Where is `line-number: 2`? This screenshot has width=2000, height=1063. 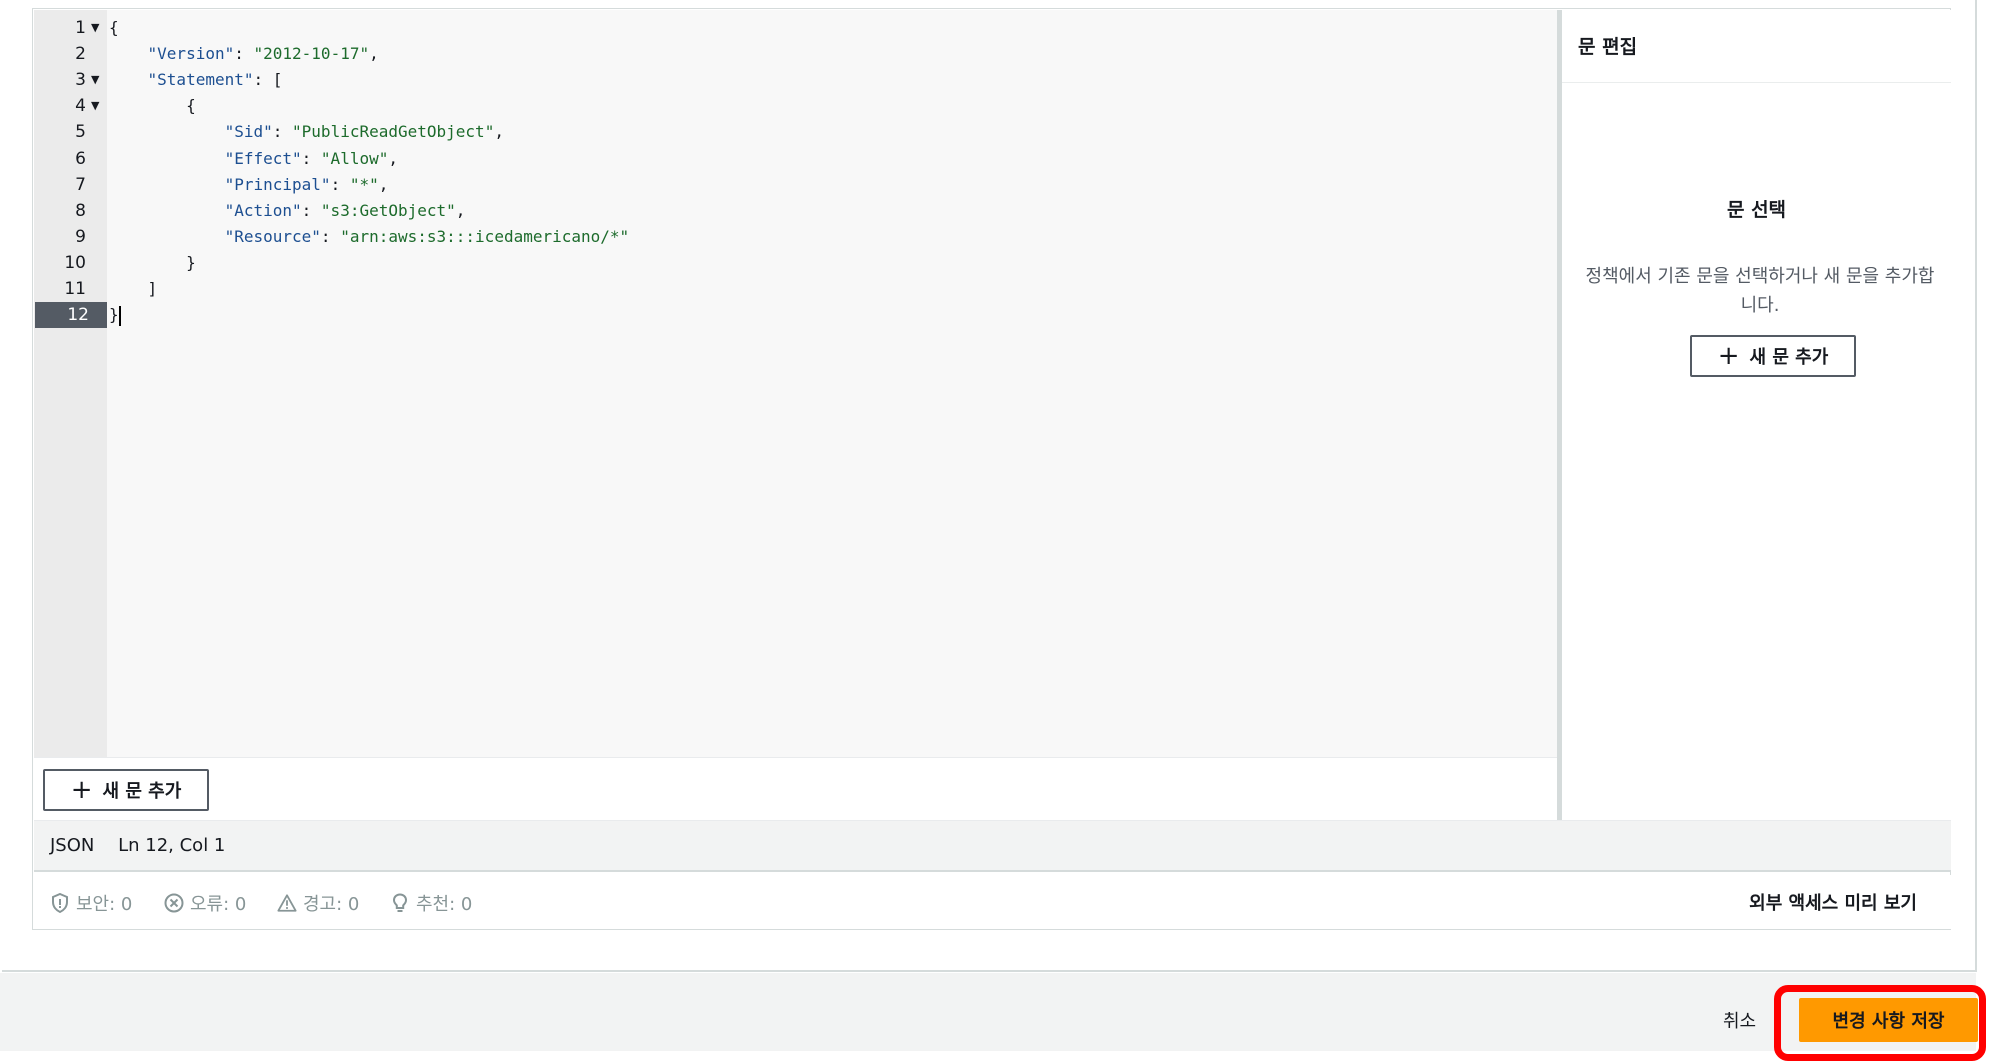
line-number: 2 is located at coordinates (80, 54).